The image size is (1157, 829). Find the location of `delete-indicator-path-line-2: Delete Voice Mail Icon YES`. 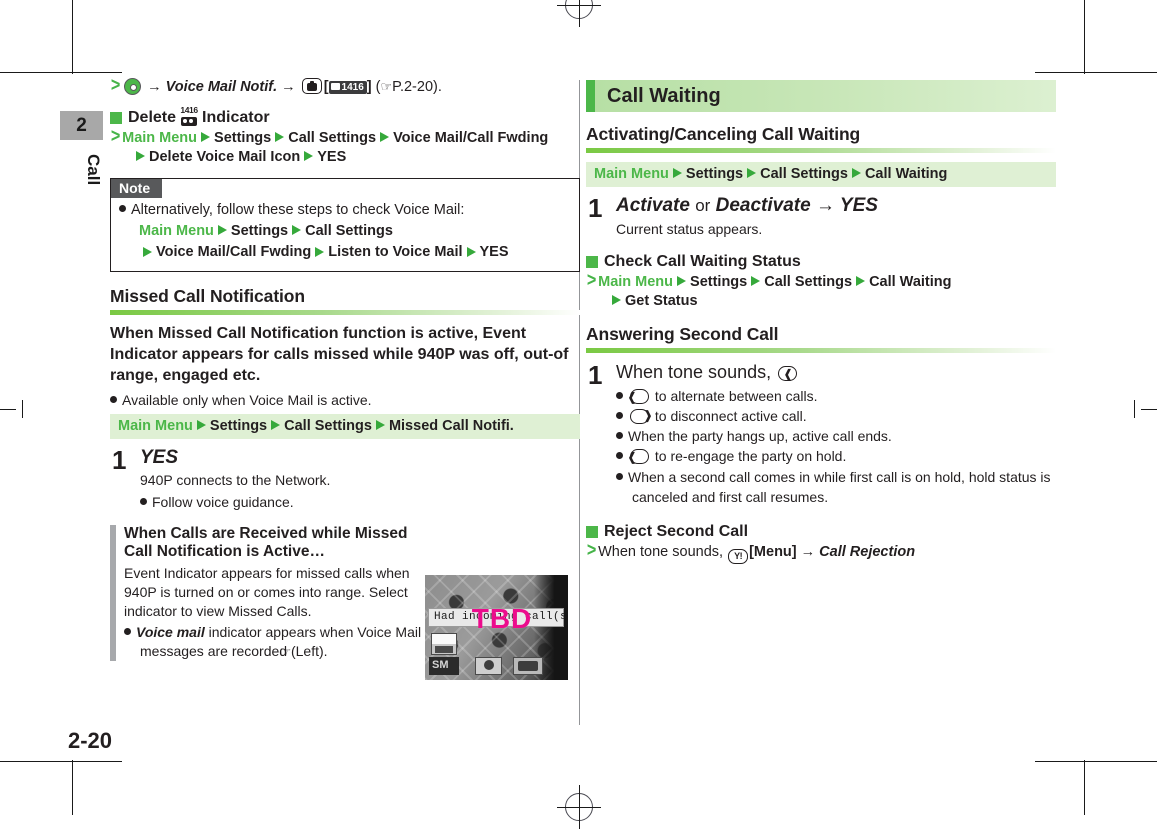

delete-indicator-path-line-2: Delete Voice Mail Icon YES is located at coordinates (345, 158).